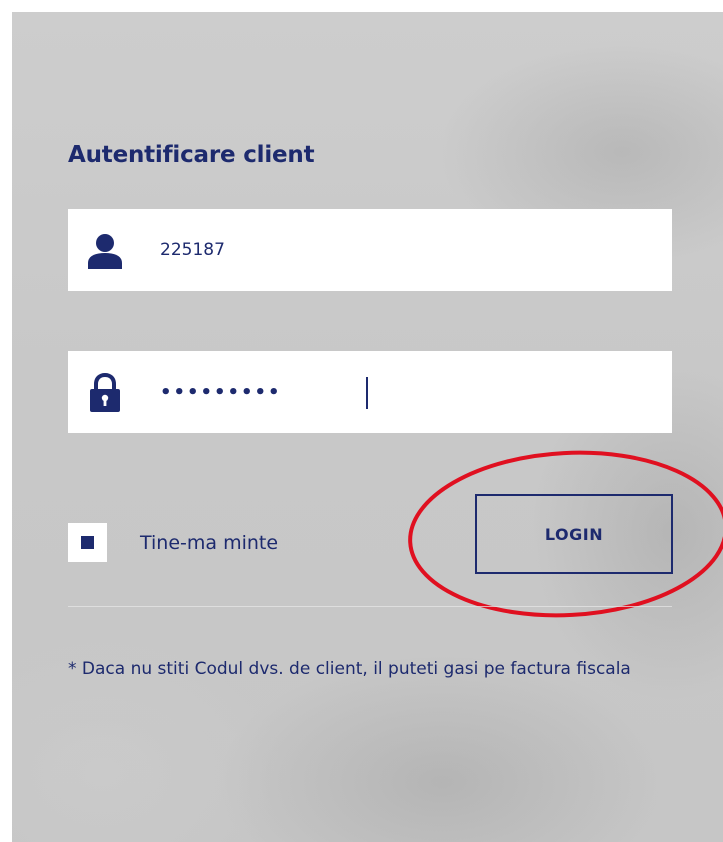 The width and height of the screenshot is (723, 842). I want to click on user-icon, so click(105, 251).